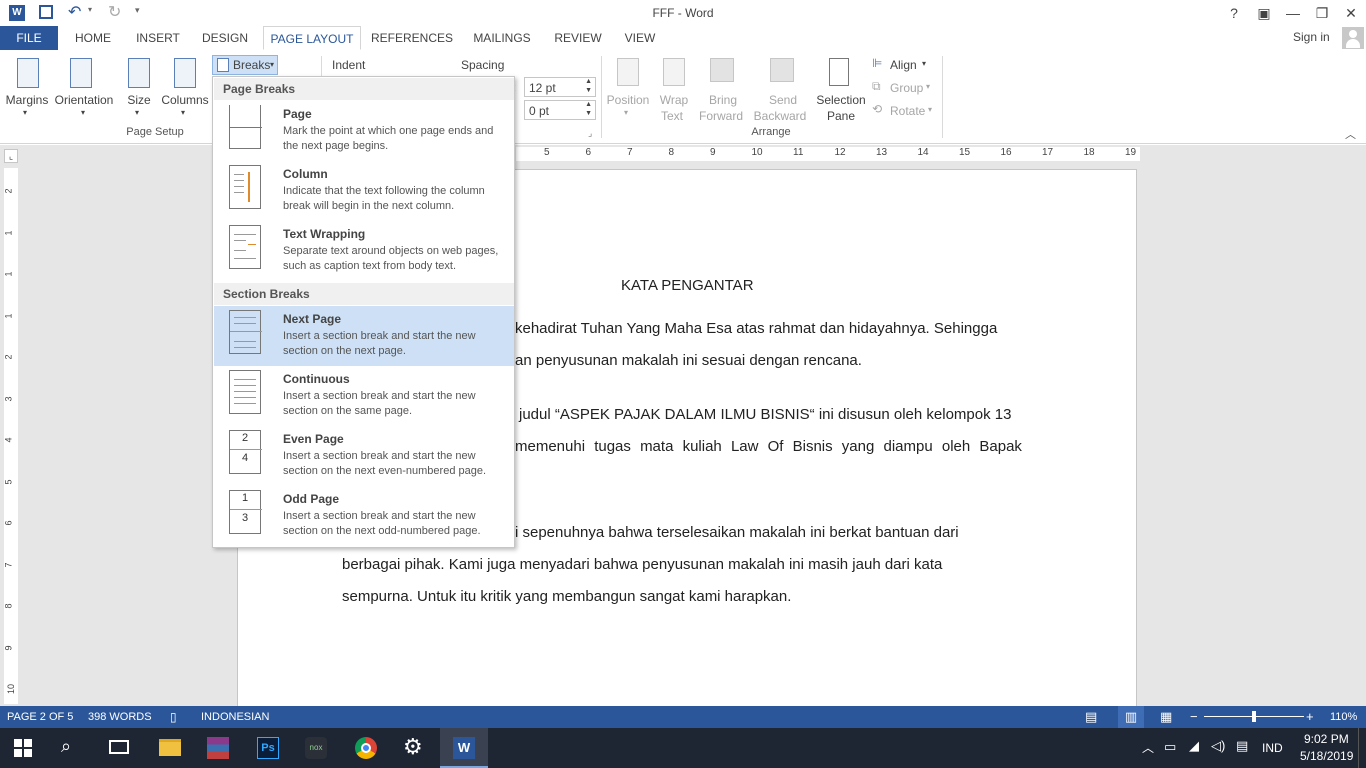  What do you see at coordinates (560, 87) in the screenshot?
I see `spacing-before-input: 12 pt ▲ ▼` at bounding box center [560, 87].